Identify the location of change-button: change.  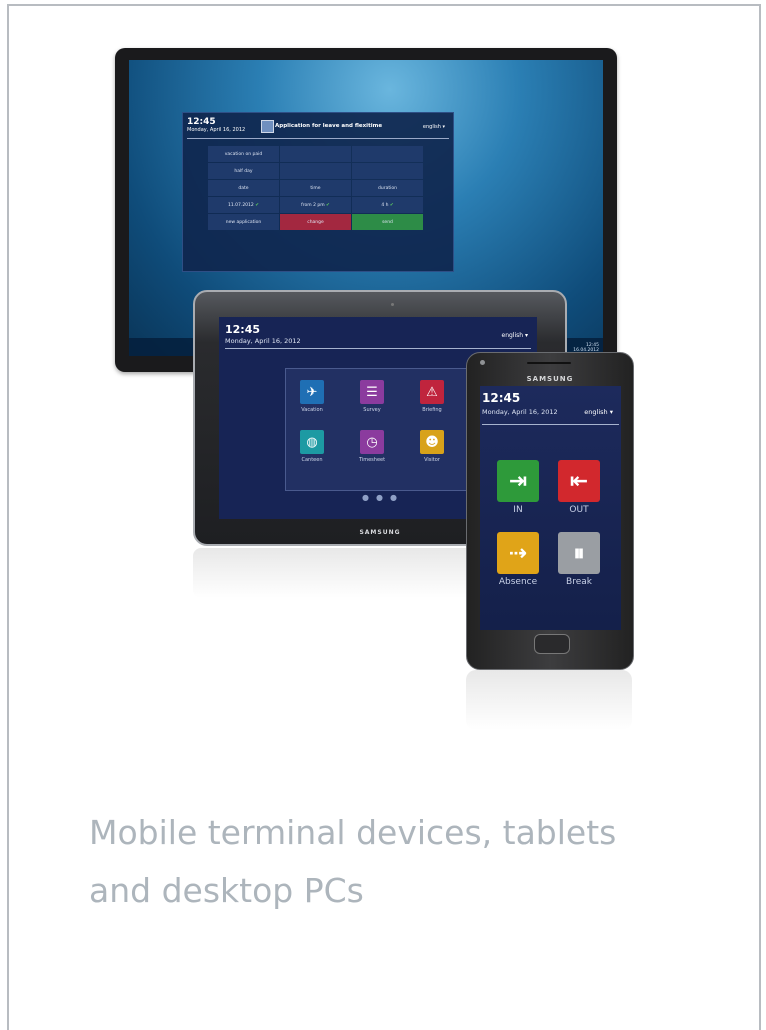
(315, 222).